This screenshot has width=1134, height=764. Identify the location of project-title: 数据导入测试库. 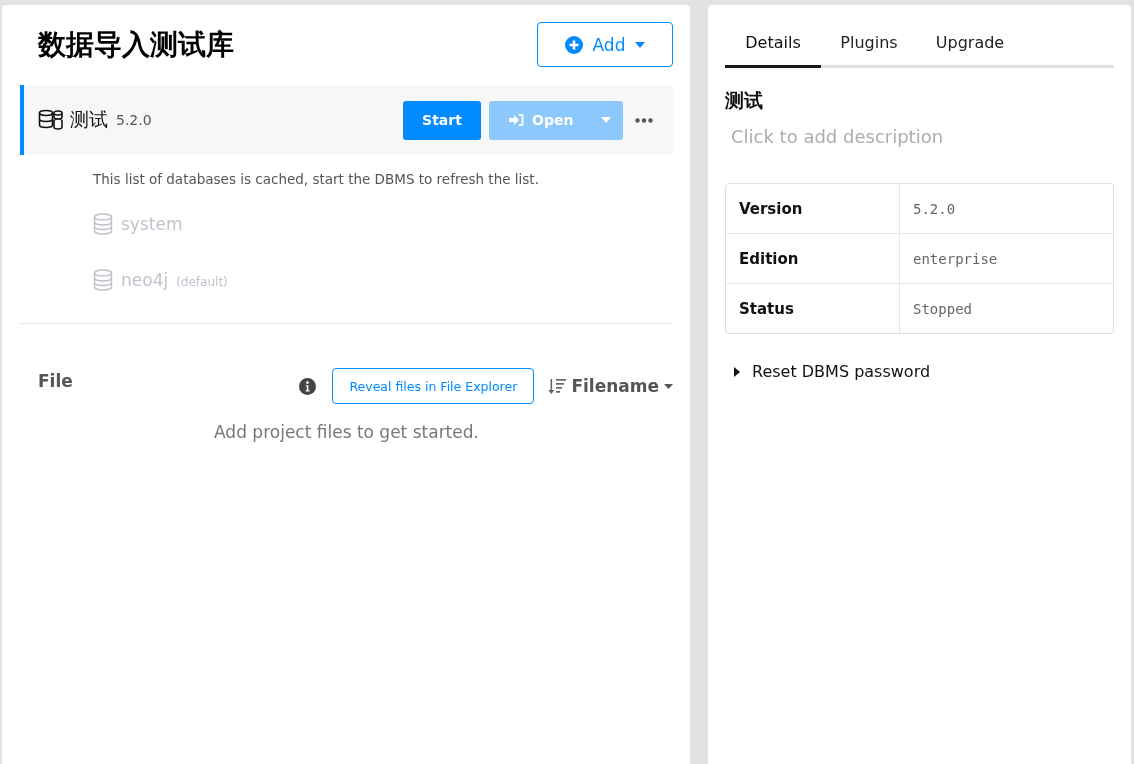
(136, 44).